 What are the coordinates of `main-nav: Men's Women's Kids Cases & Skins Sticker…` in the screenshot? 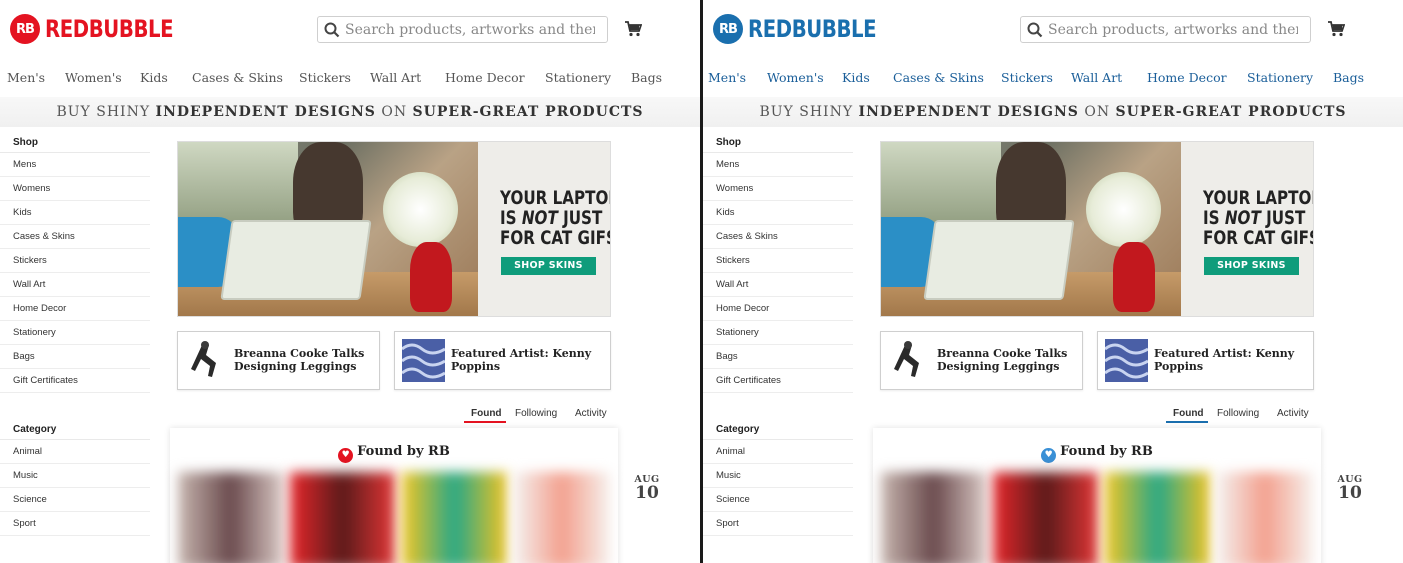 It's located at (350, 77).